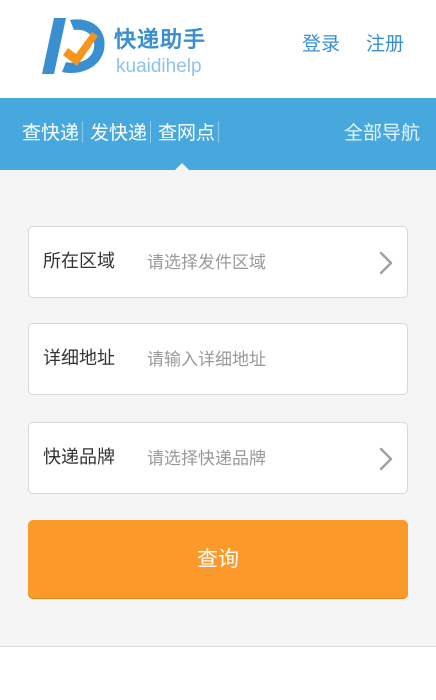 Image resolution: width=436 pixels, height=700 pixels. Describe the element at coordinates (206, 459) in the screenshot. I see `brand-placeholder: 请选择快递品牌` at that location.